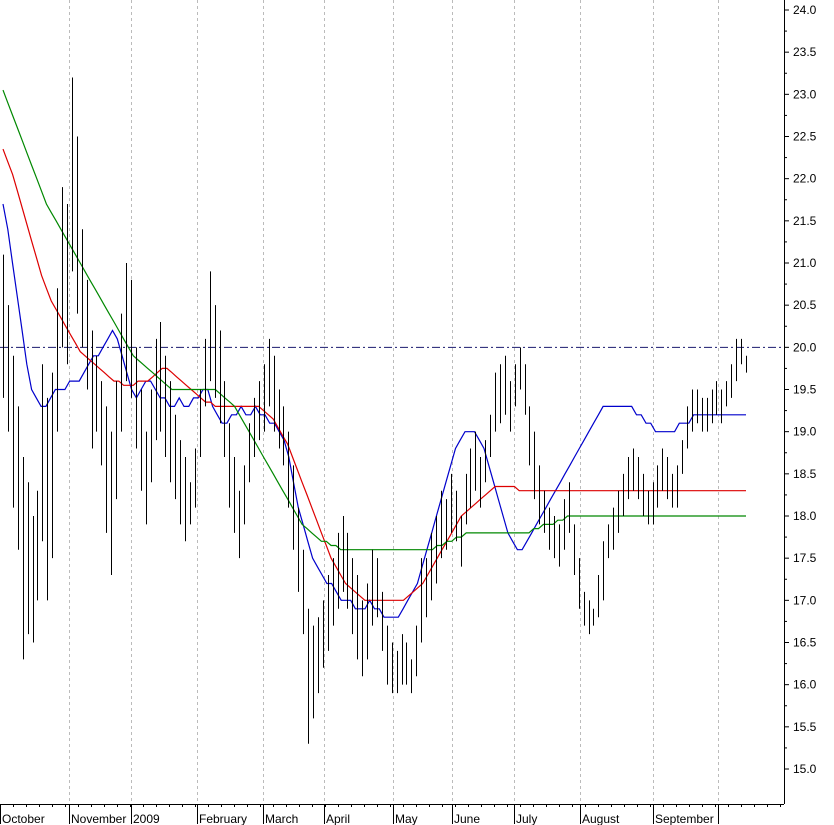 This screenshot has width=834, height=825. Describe the element at coordinates (805, 769) in the screenshot. I see `y-tick-label: 15.0` at that location.